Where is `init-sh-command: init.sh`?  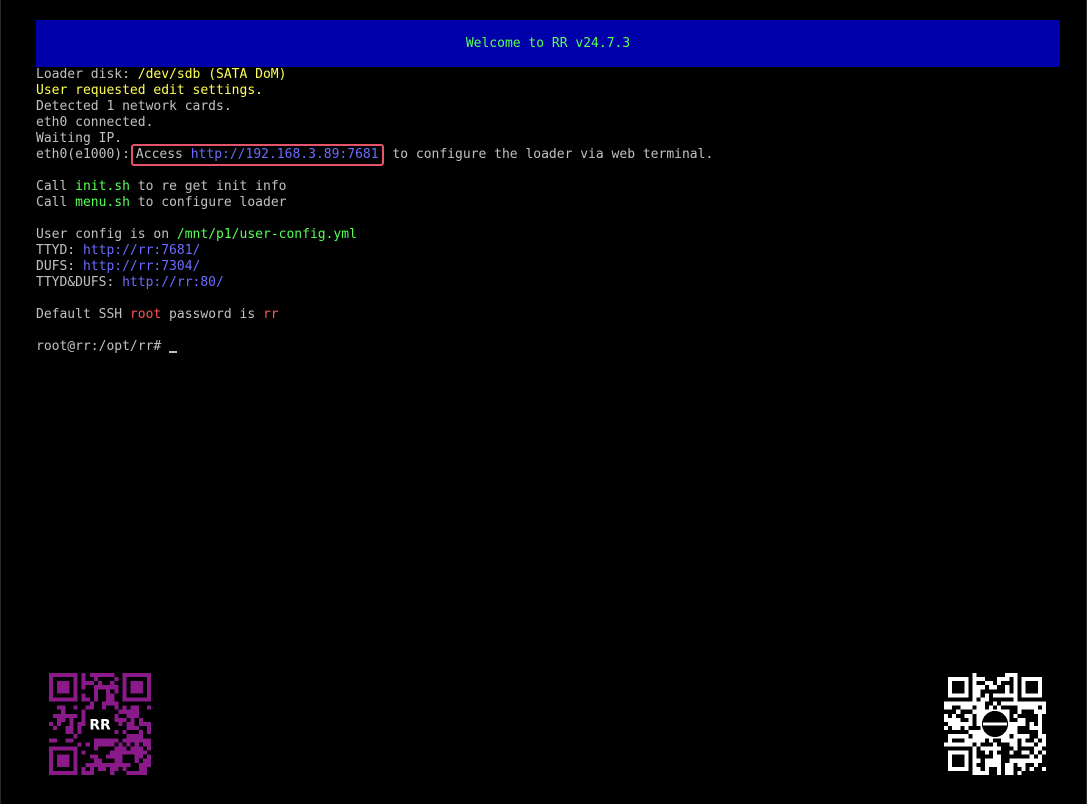
init-sh-command: init.sh is located at coordinates (102, 186).